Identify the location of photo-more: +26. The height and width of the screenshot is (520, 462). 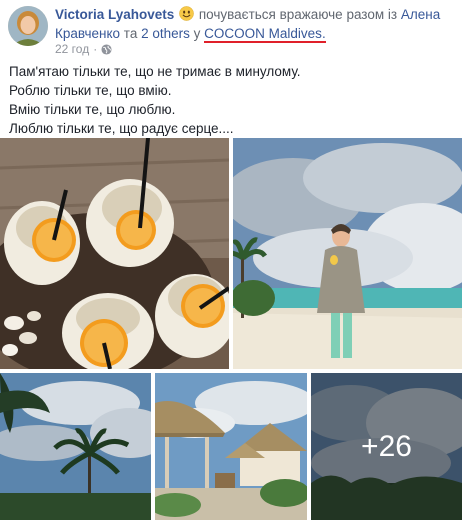
(386, 446).